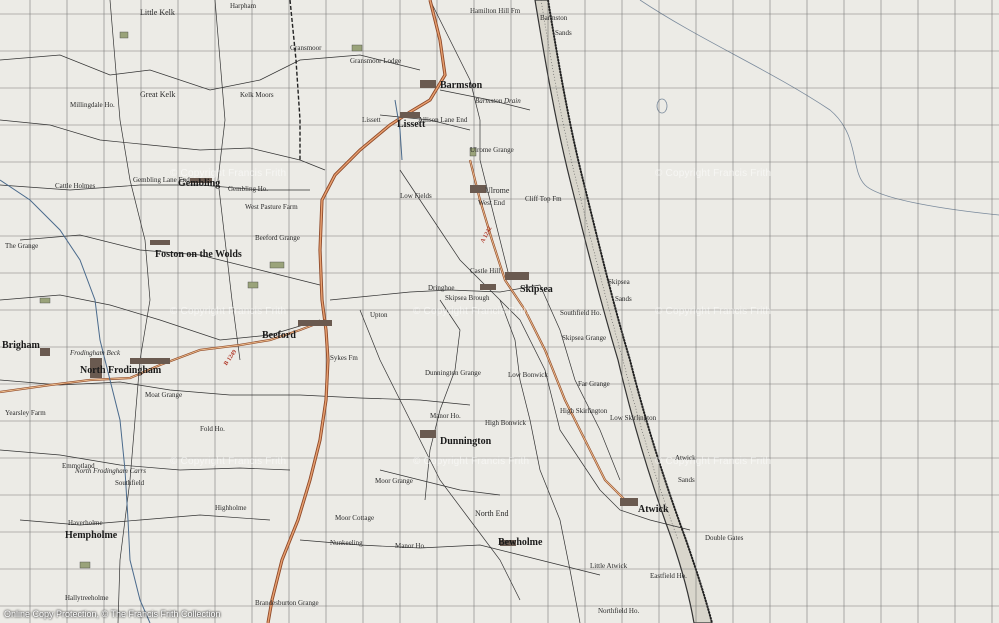 This screenshot has width=999, height=623. I want to click on label-manor-ho: Manor Ho., so click(445, 416).